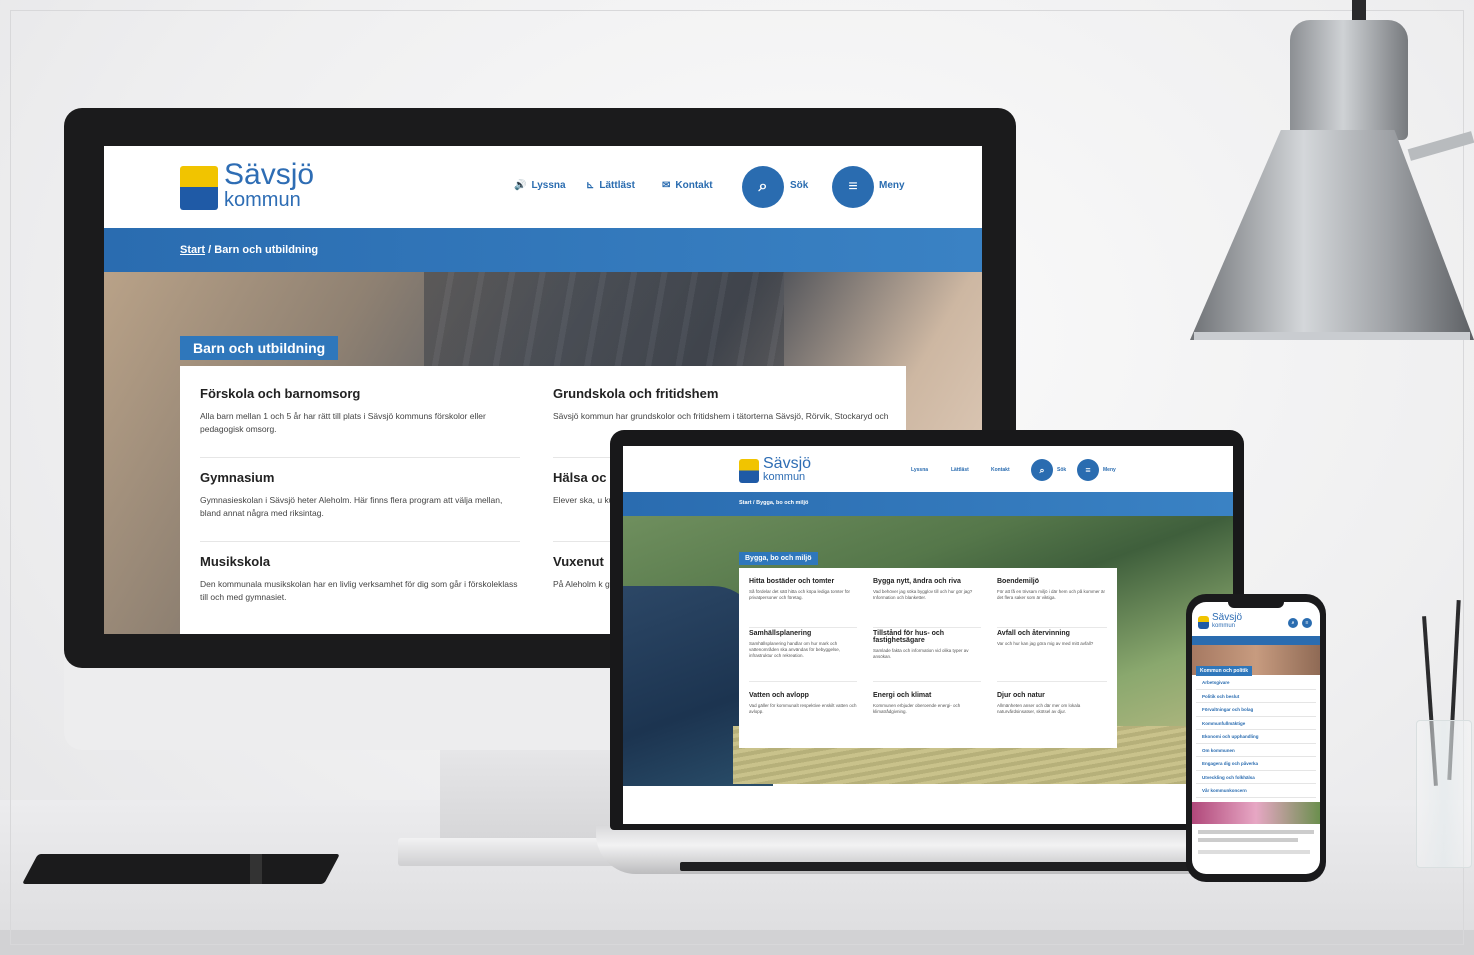 Image resolution: width=1474 pixels, height=955 pixels. Describe the element at coordinates (803, 633) in the screenshot. I see `card-title: Samhällsplanering` at that location.